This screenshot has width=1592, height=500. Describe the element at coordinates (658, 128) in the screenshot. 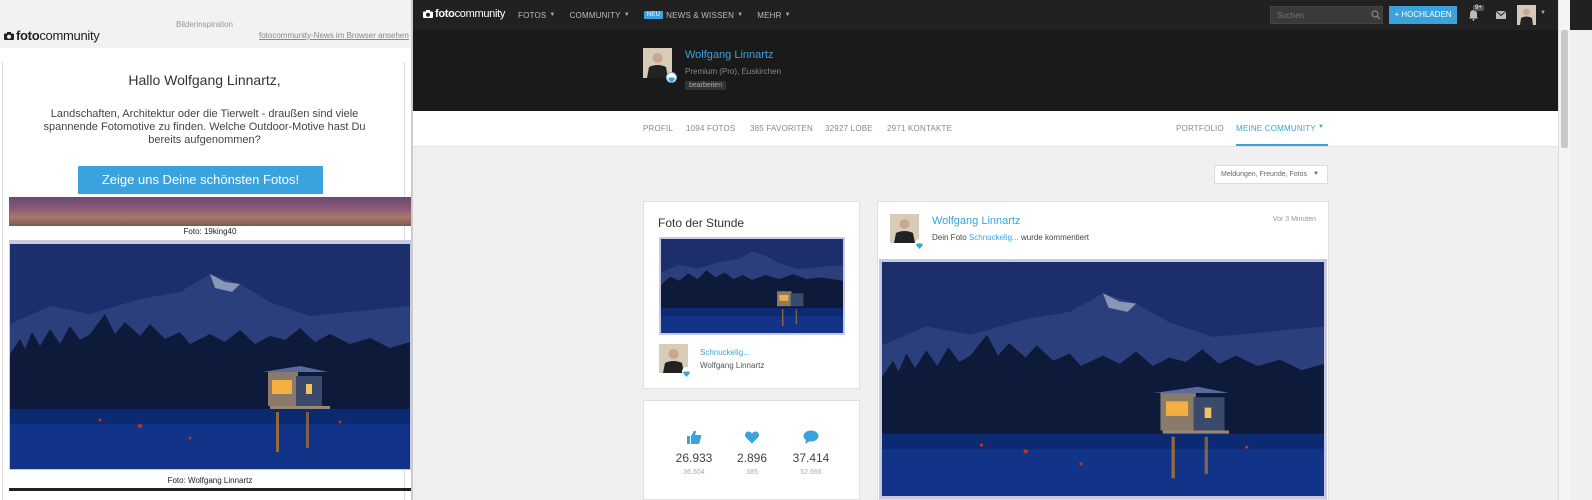

I see `tab-profil: PROFIL` at that location.